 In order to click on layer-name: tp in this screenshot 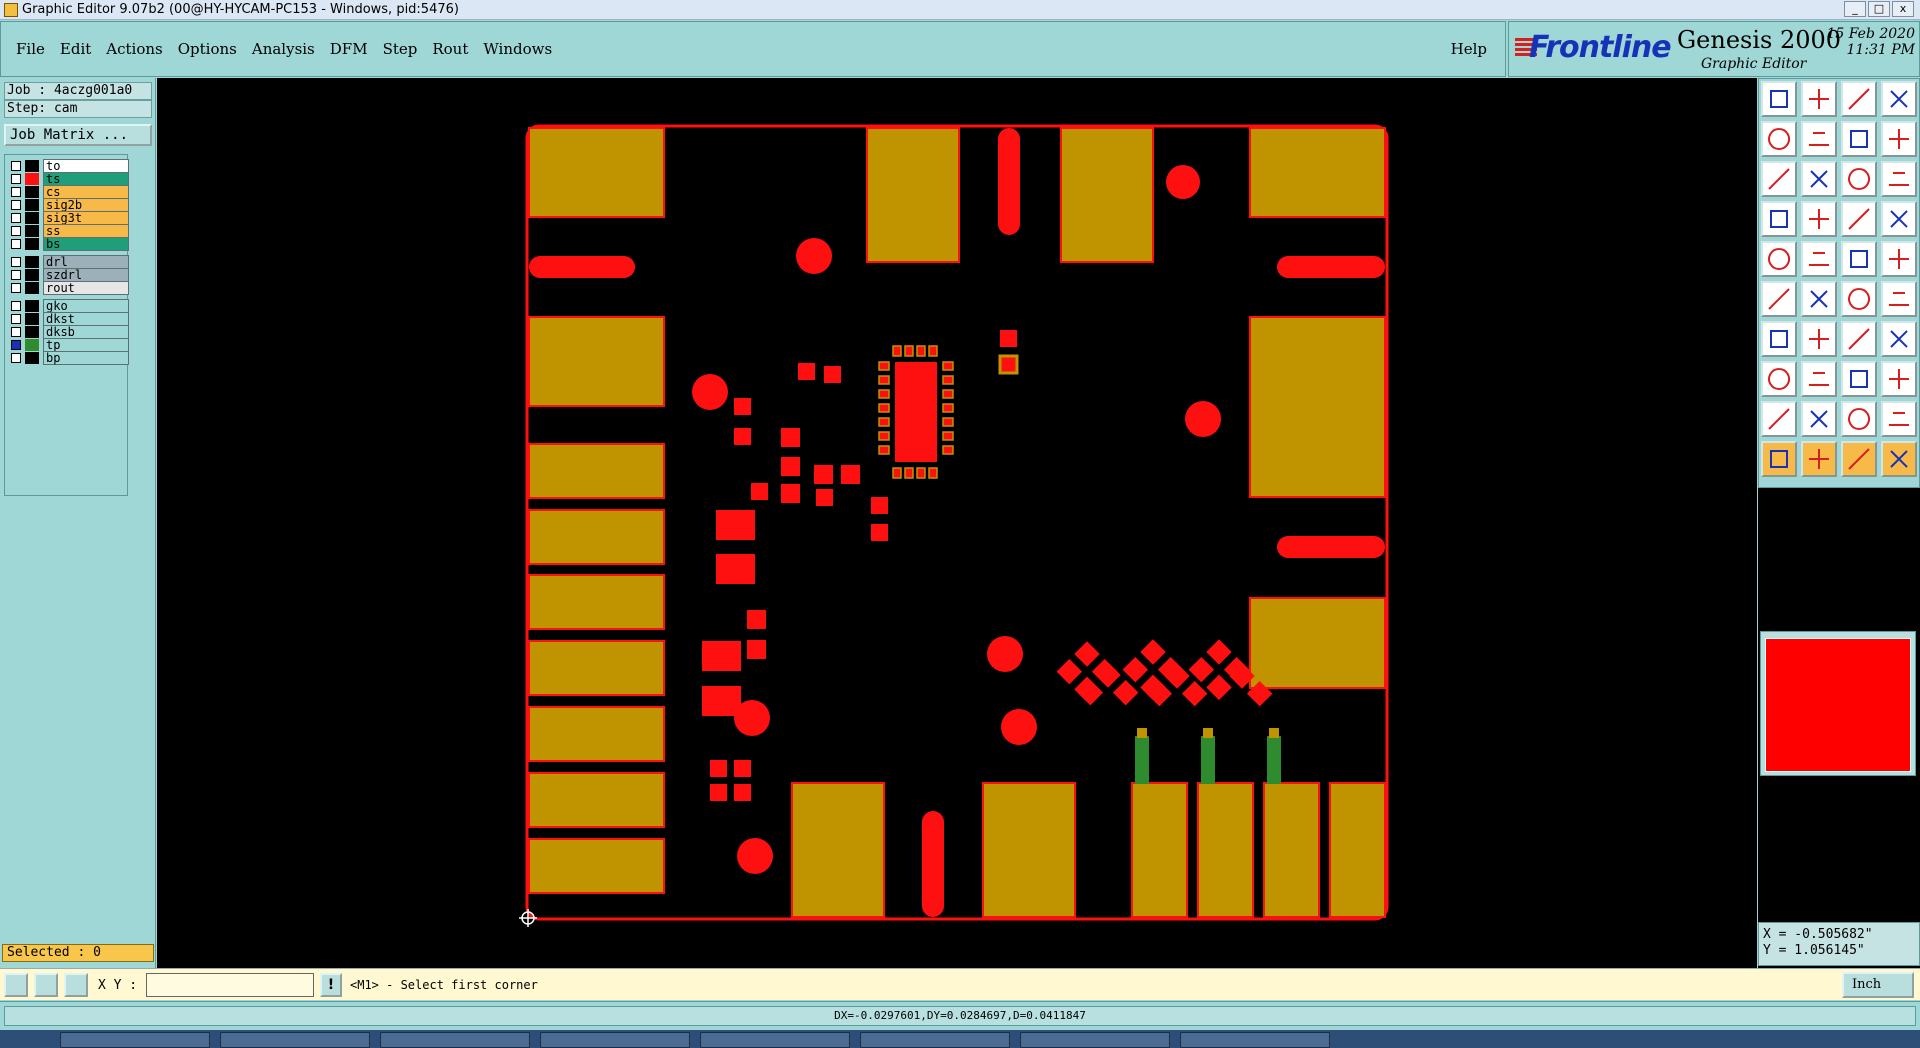, I will do `click(86, 345)`.